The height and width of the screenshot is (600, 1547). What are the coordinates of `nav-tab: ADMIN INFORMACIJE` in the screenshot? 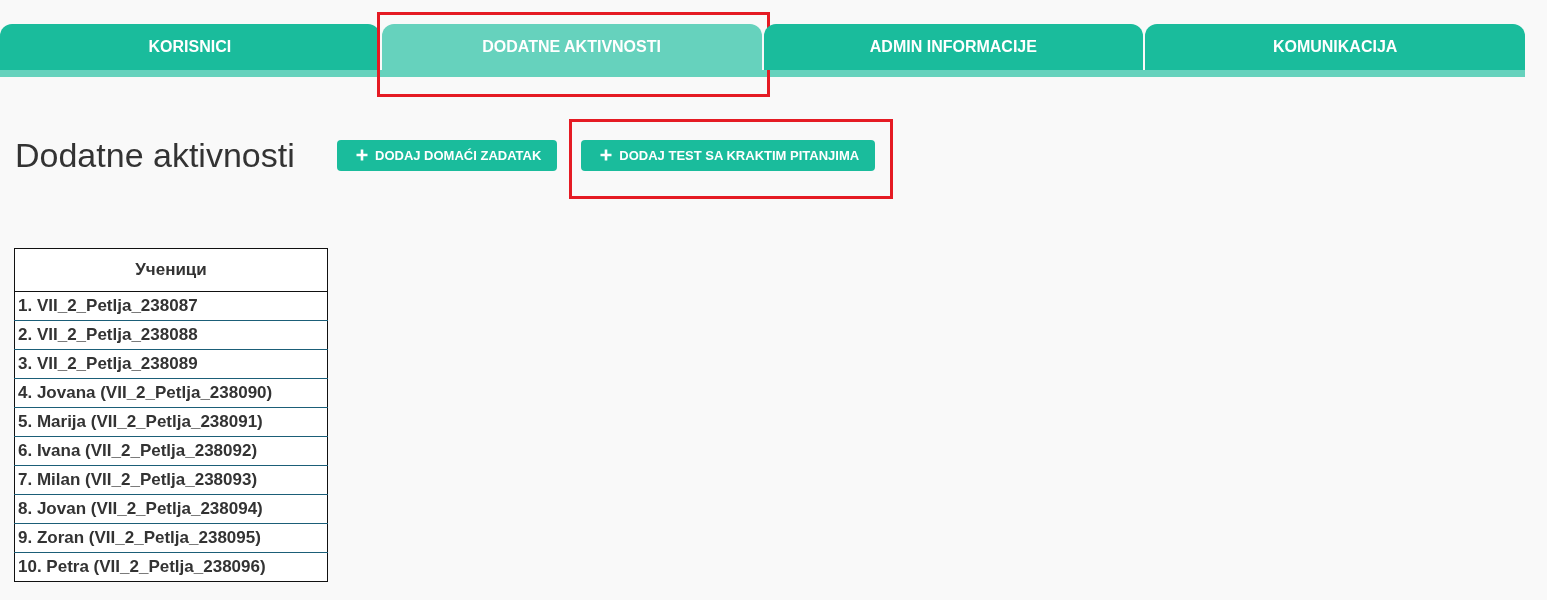 It's located at (953, 47).